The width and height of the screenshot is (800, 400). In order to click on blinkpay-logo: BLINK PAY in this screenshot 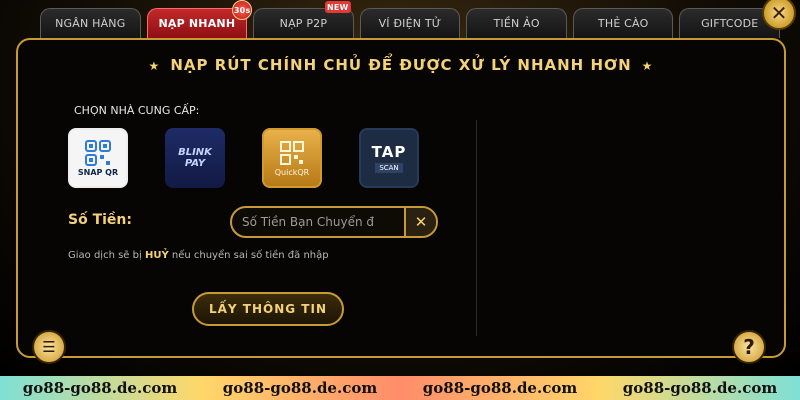, I will do `click(195, 158)`.